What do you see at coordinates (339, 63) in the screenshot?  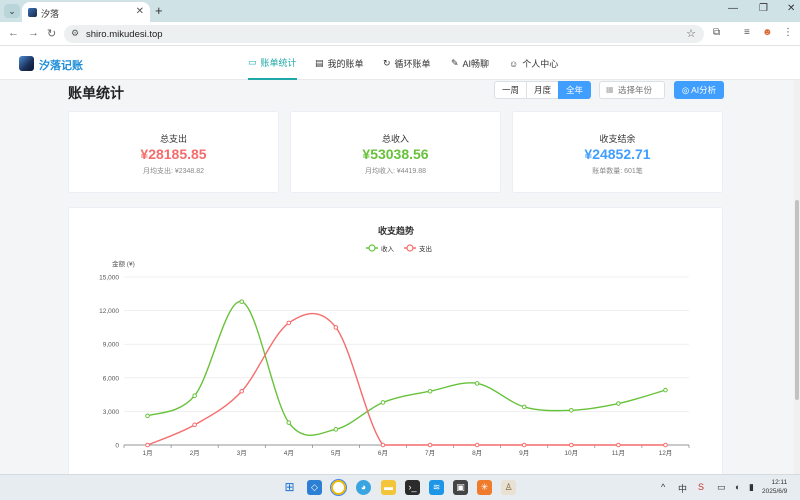 I see `nav-item-my-bills: ▤ 我的账单` at bounding box center [339, 63].